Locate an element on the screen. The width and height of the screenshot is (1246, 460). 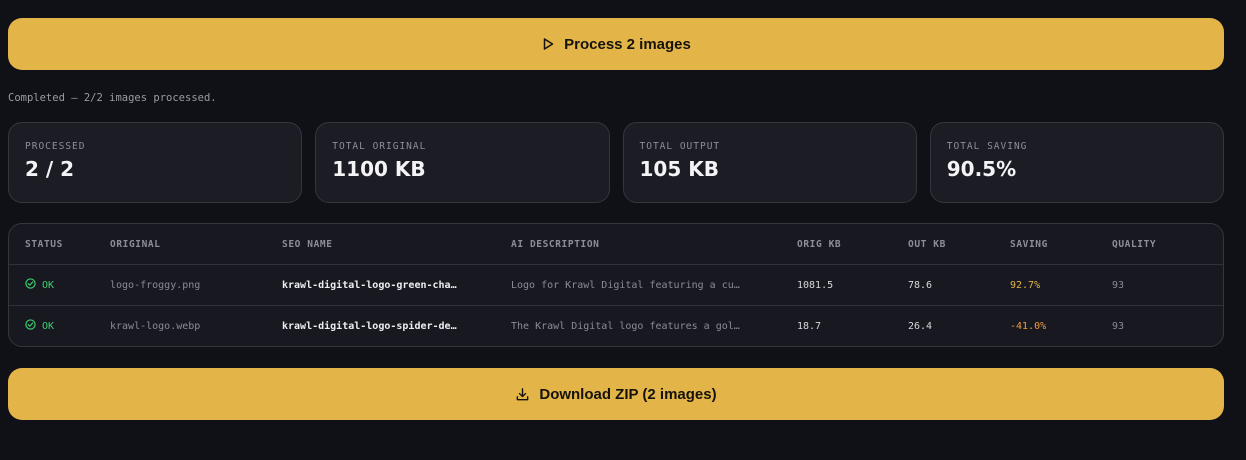
stat-value: 2 / 2 is located at coordinates (50, 169).